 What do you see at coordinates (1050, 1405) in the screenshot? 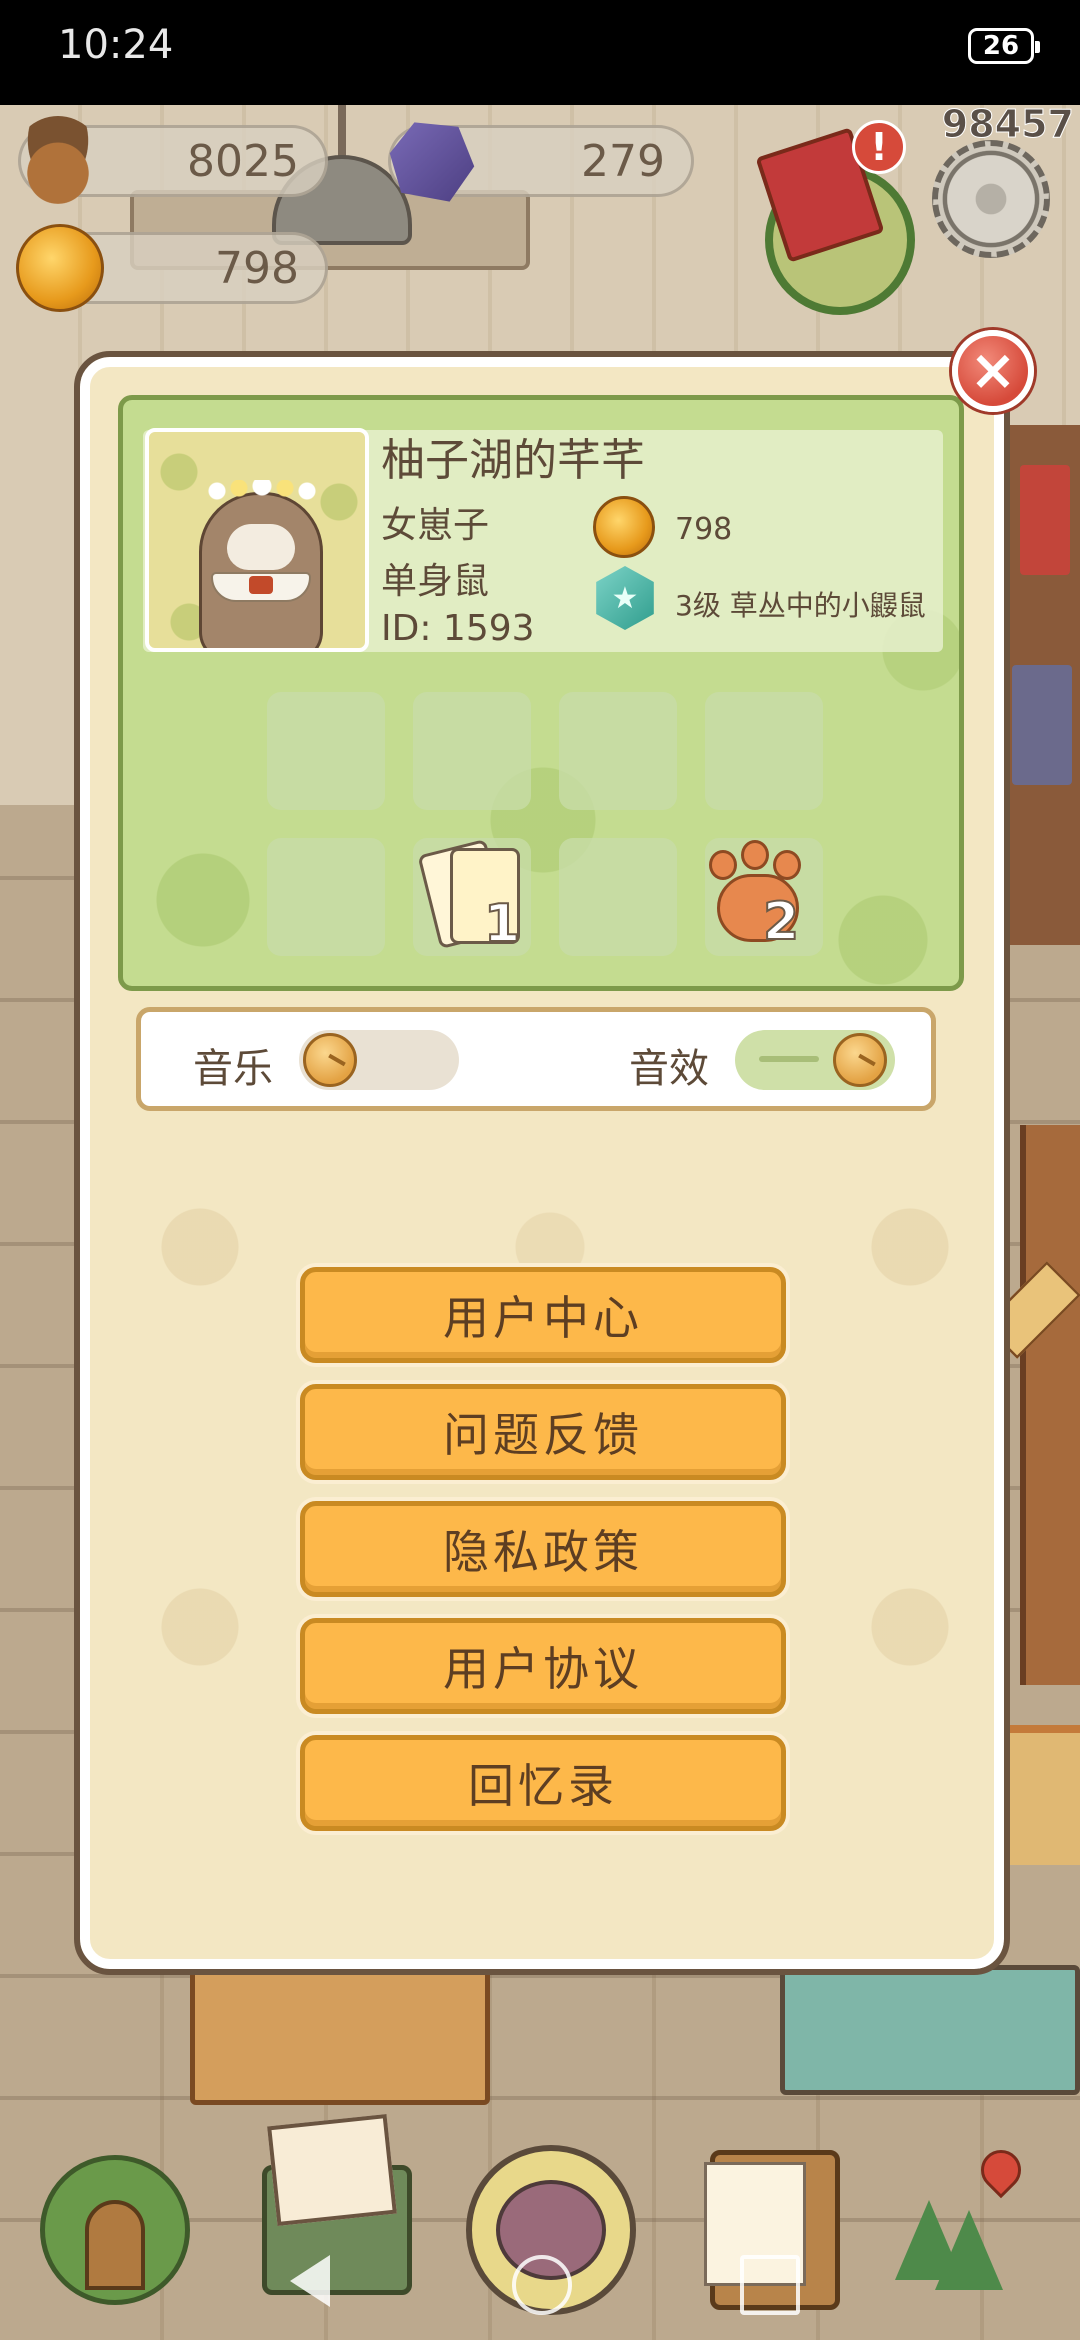
I see `wooden-door` at bounding box center [1050, 1405].